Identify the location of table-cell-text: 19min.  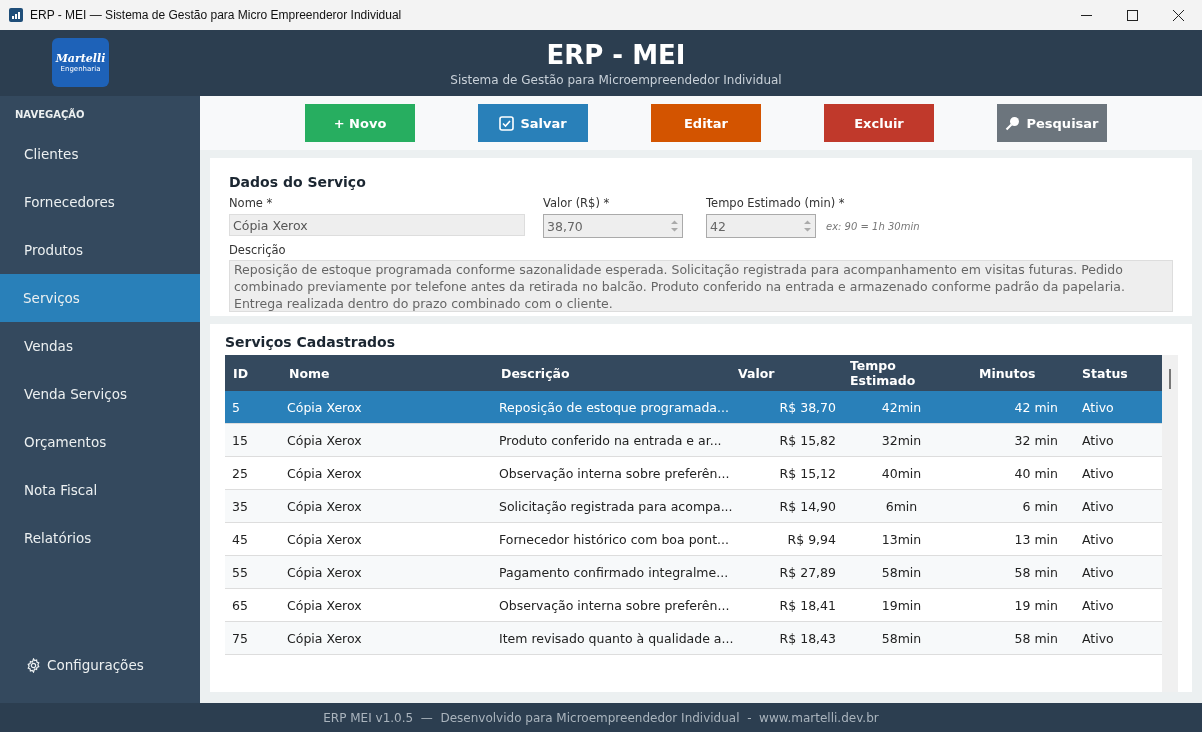
(901, 605).